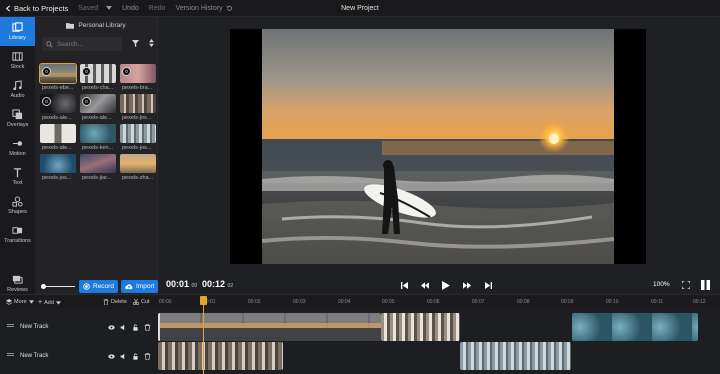 Image resolution: width=720 pixels, height=374 pixels. What do you see at coordinates (17, 27) in the screenshot?
I see `library-icon` at bounding box center [17, 27].